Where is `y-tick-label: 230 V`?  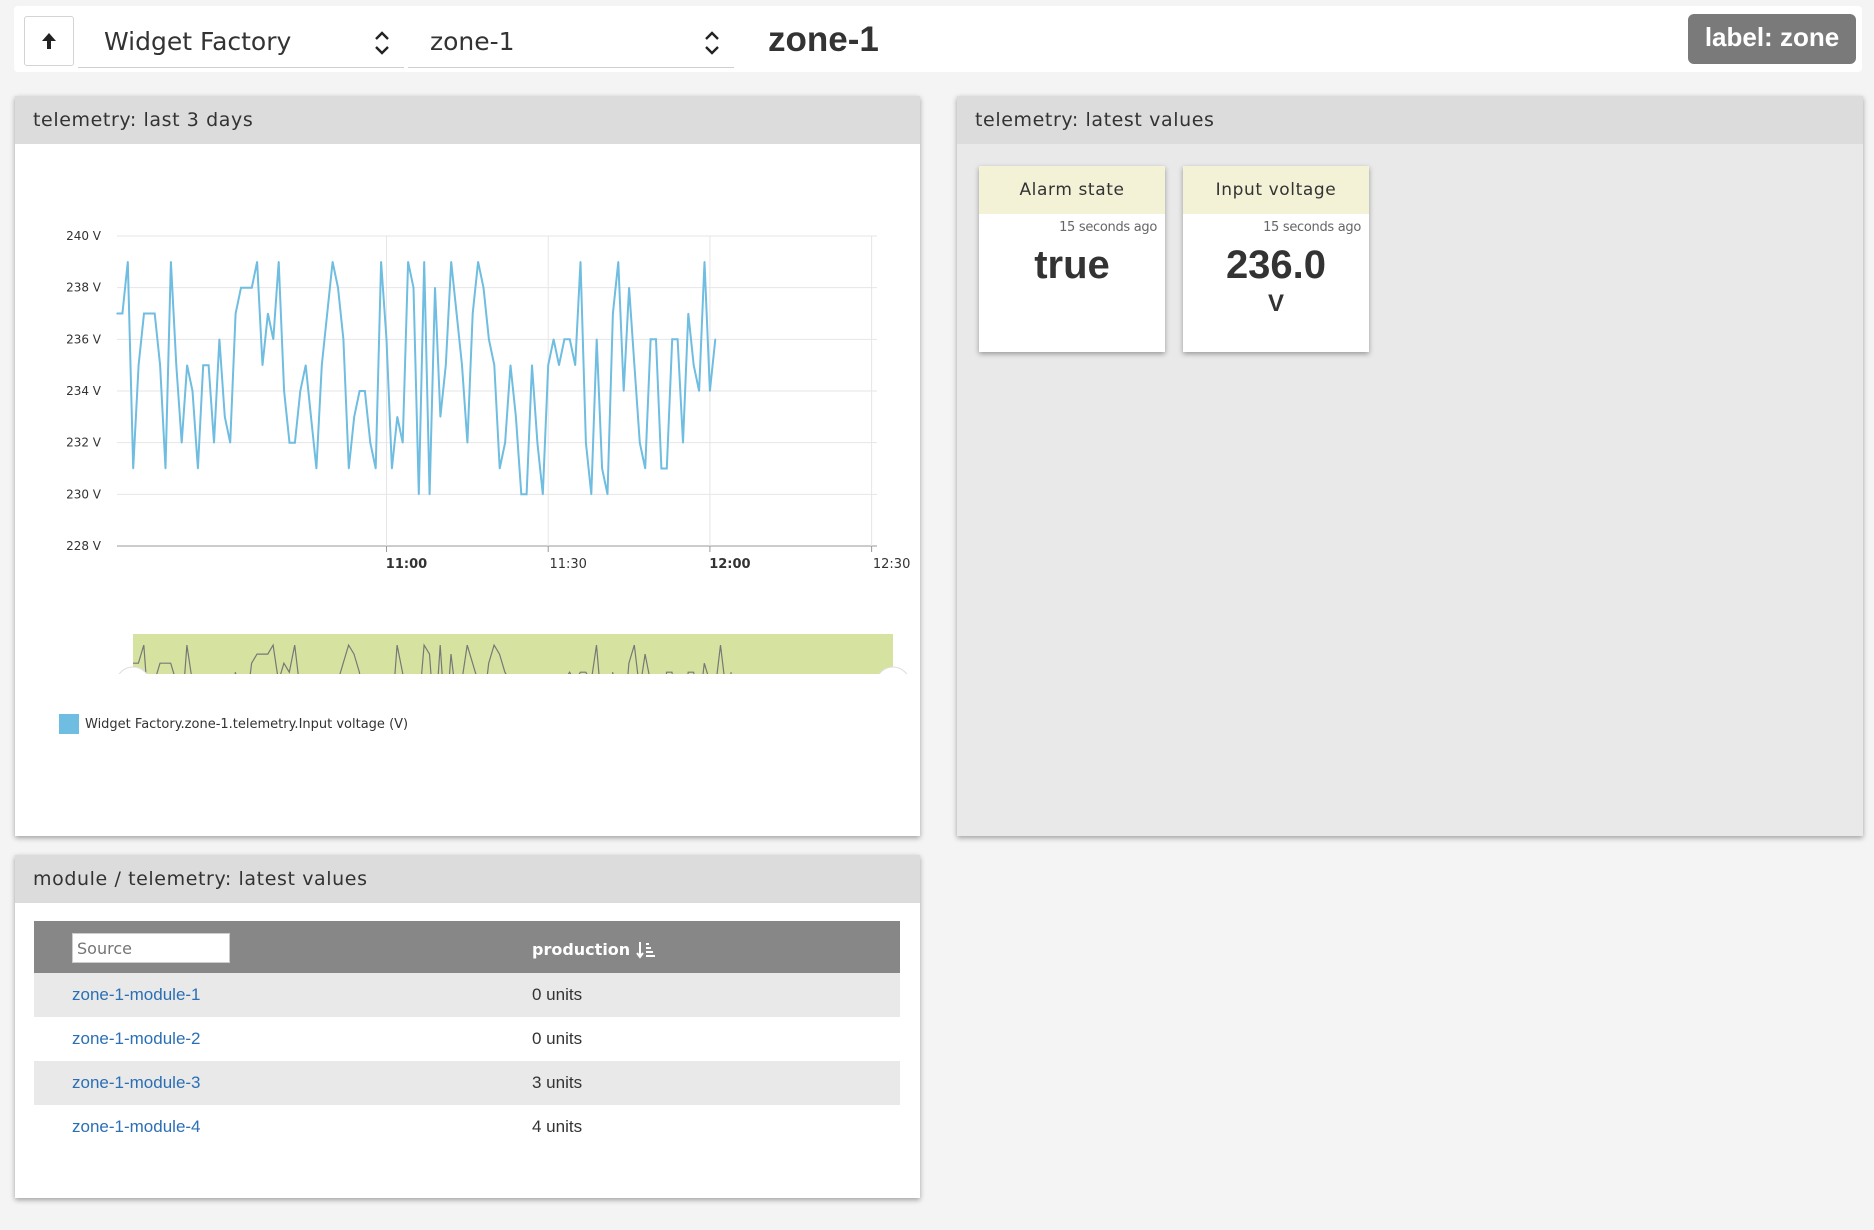
y-tick-label: 230 V is located at coordinates (84, 494).